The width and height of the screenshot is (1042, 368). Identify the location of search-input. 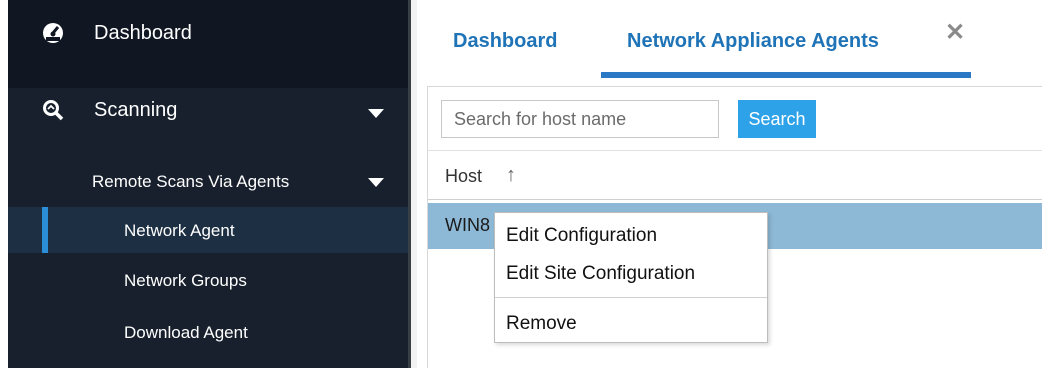
(580, 119).